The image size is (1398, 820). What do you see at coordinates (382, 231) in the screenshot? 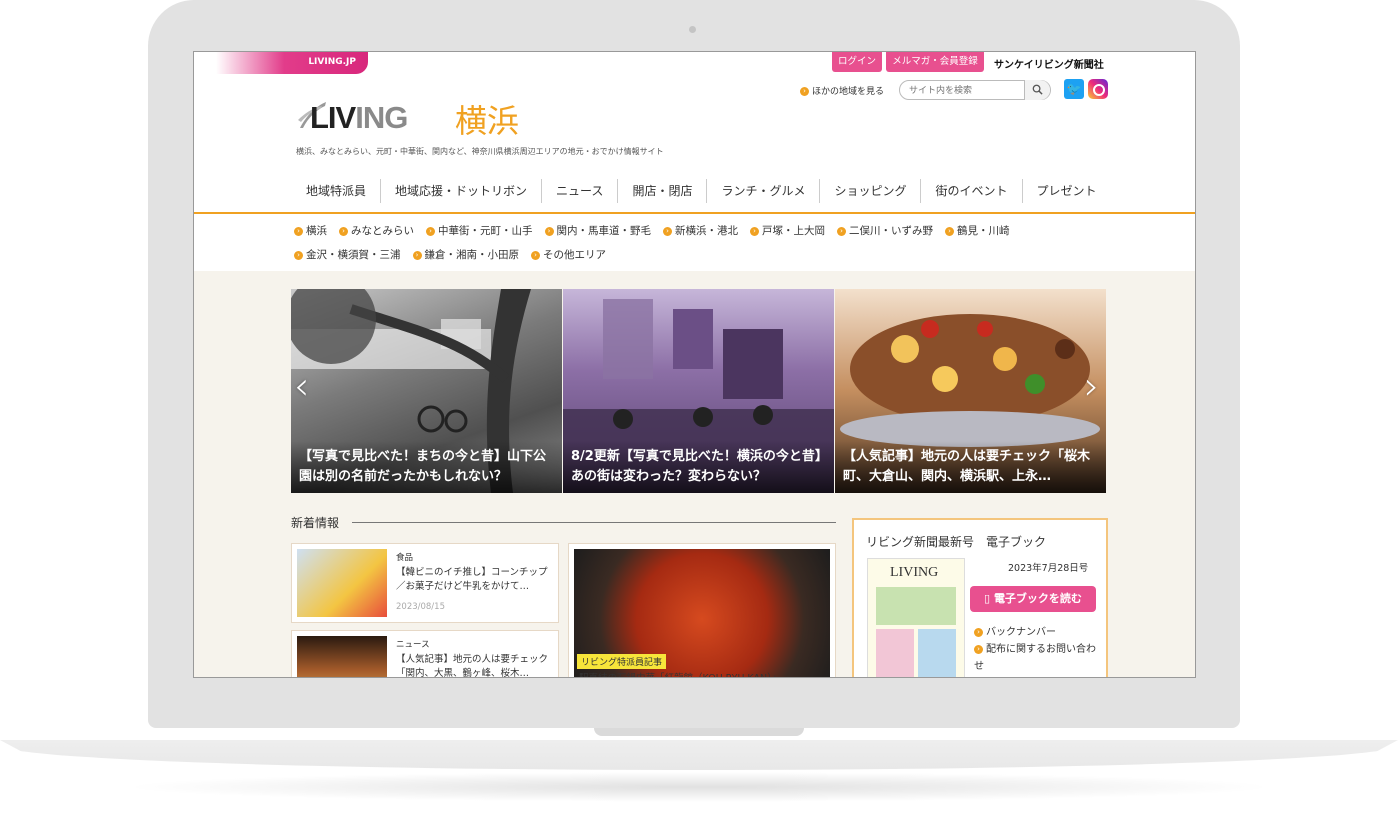
I see `area-label: みなとみらい` at bounding box center [382, 231].